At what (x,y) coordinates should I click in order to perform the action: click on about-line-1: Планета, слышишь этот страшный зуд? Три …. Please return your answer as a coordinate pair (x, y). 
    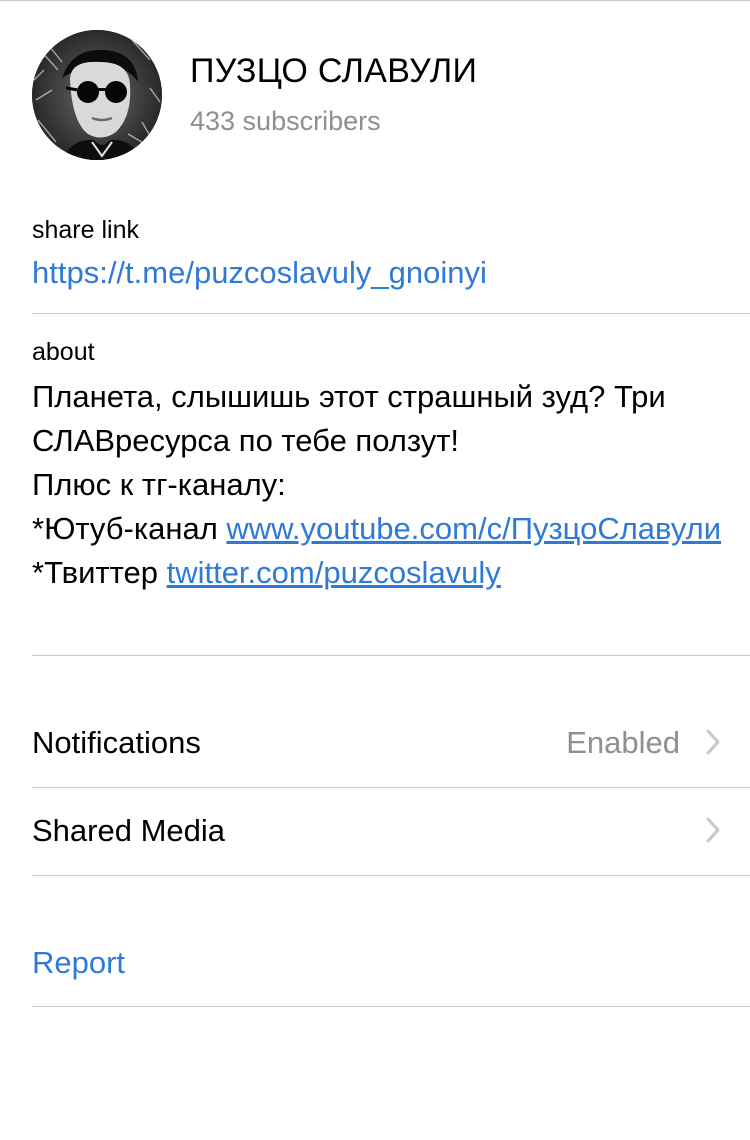
    Looking at the image, I should click on (349, 418).